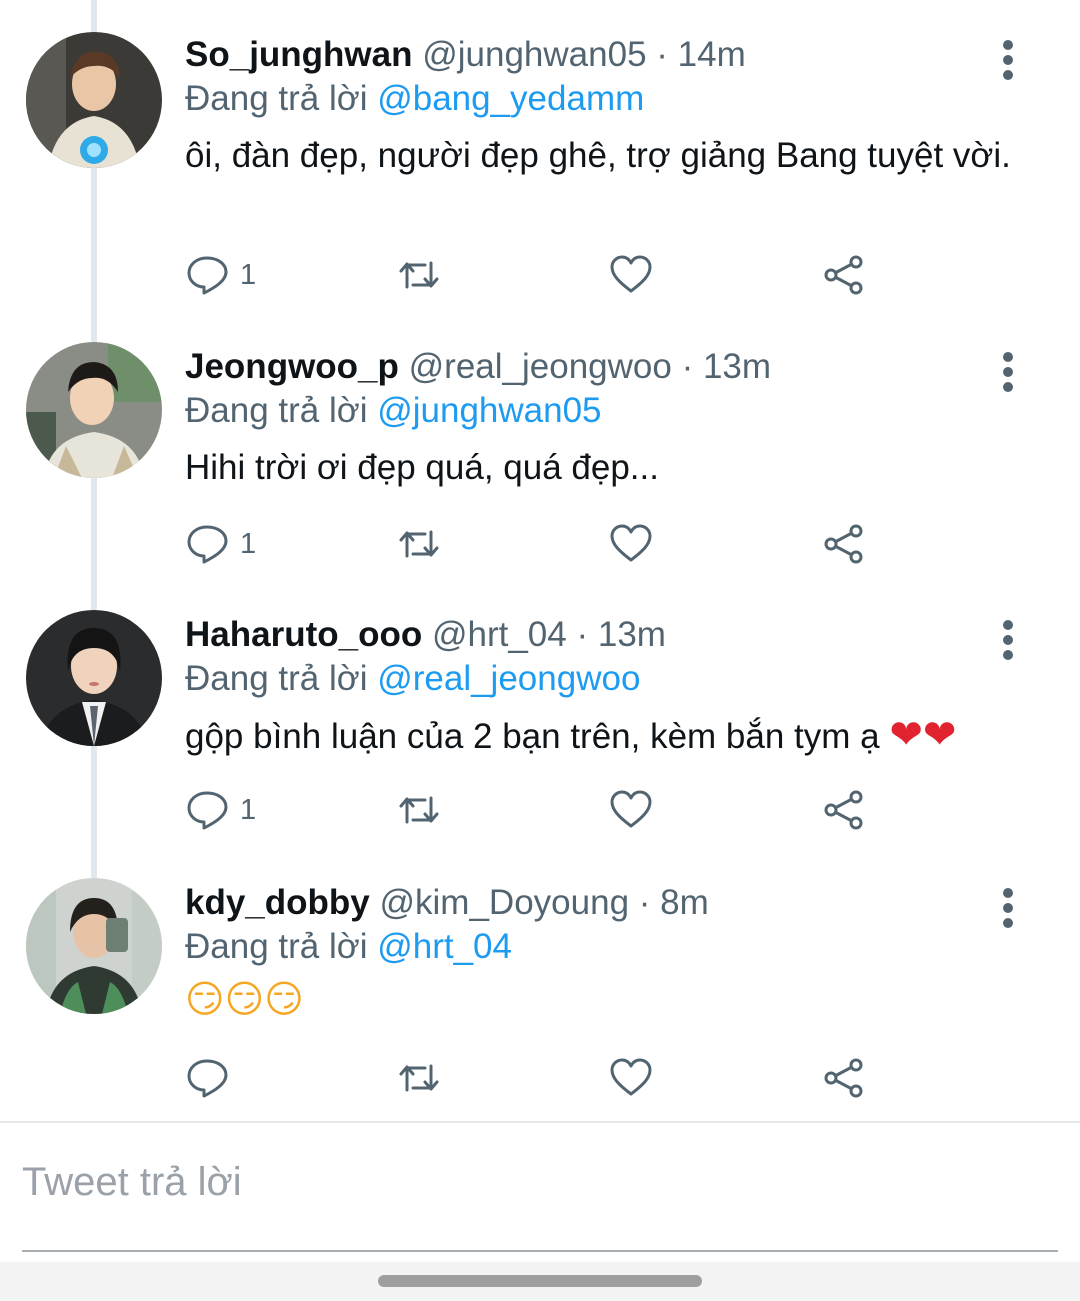  Describe the element at coordinates (540, 1251) in the screenshot. I see `input-underline` at that location.